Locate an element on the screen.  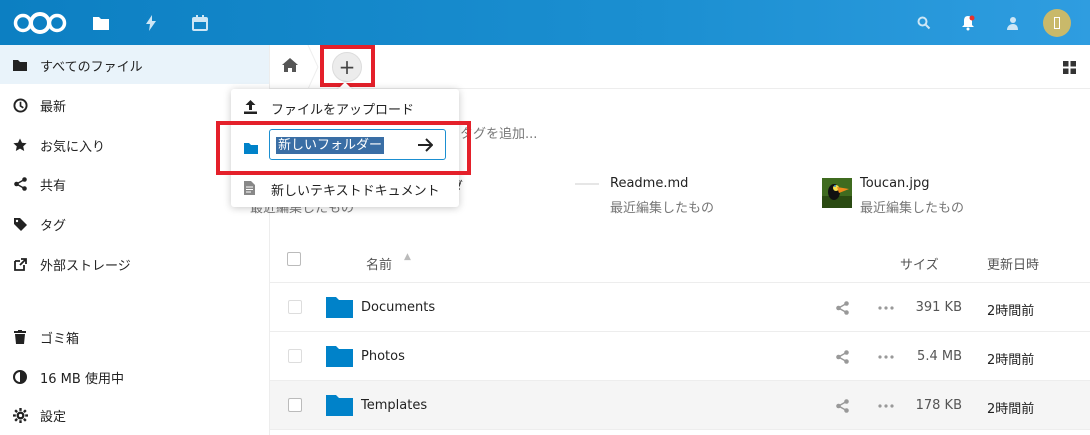
sidebar-item-label: 最新 is located at coordinates (53, 107).